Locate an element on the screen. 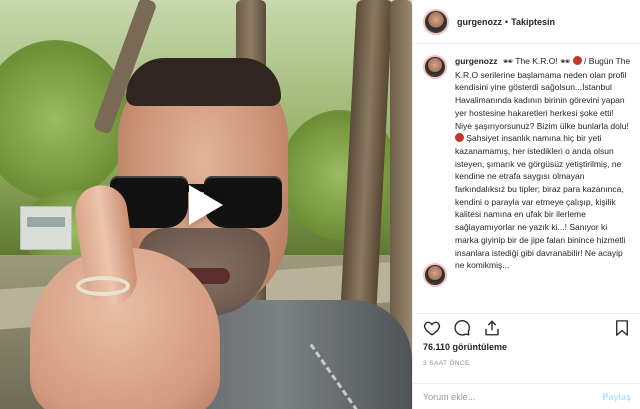 The height and width of the screenshot is (409, 640). save-button is located at coordinates (622, 328).